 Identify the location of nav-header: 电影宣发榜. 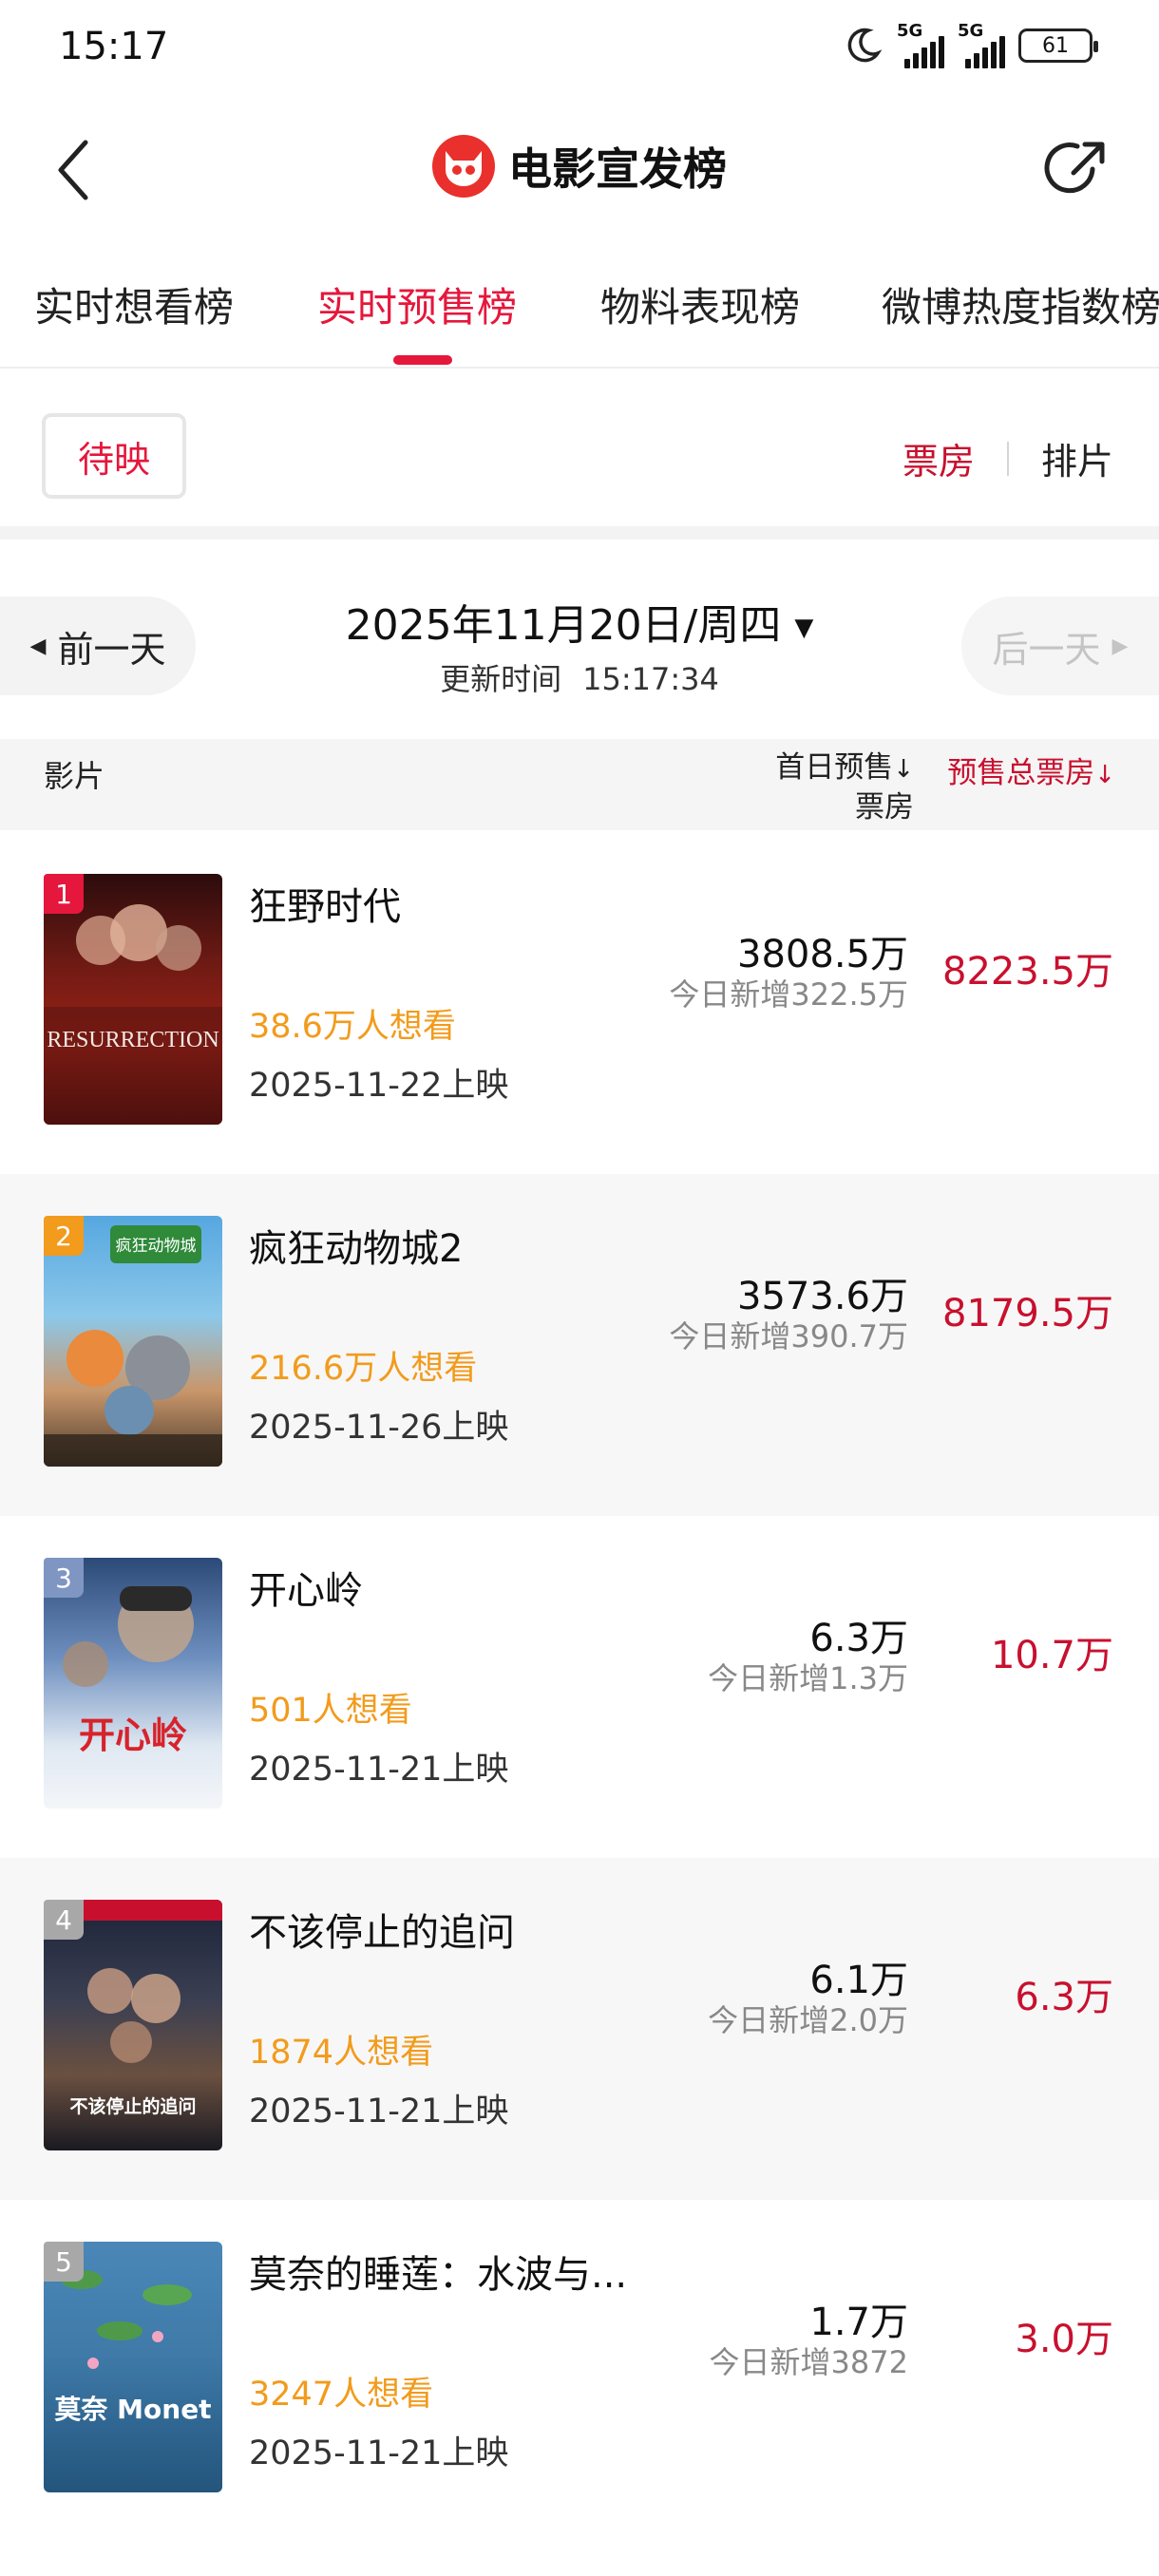
(579, 171).